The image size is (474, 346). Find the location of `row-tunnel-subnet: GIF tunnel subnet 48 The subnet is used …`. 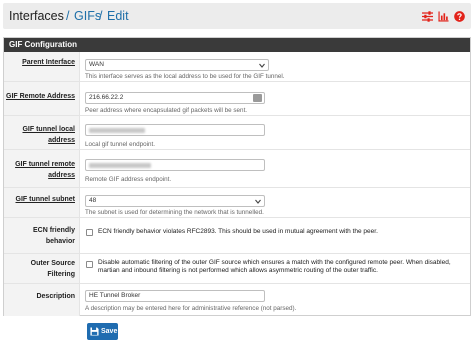

row-tunnel-subnet: GIF tunnel subnet 48 The subnet is used … is located at coordinates (237, 203).